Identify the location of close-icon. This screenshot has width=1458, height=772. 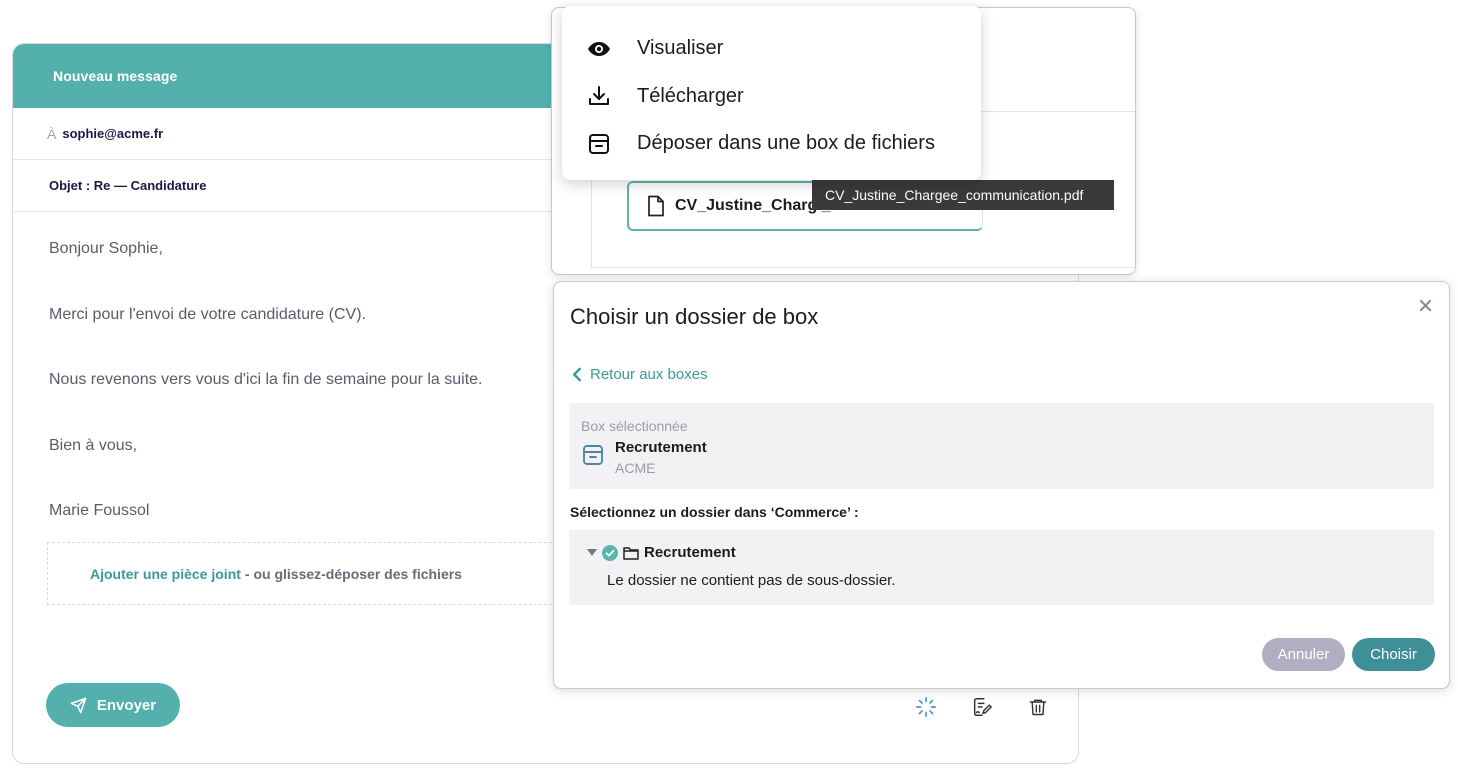
(1425, 305).